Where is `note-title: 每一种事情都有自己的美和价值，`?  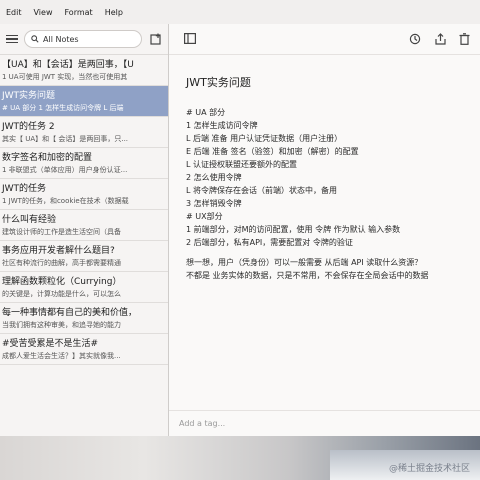
note-title: 每一种事情都有自己的美和价值， is located at coordinates (70, 313).